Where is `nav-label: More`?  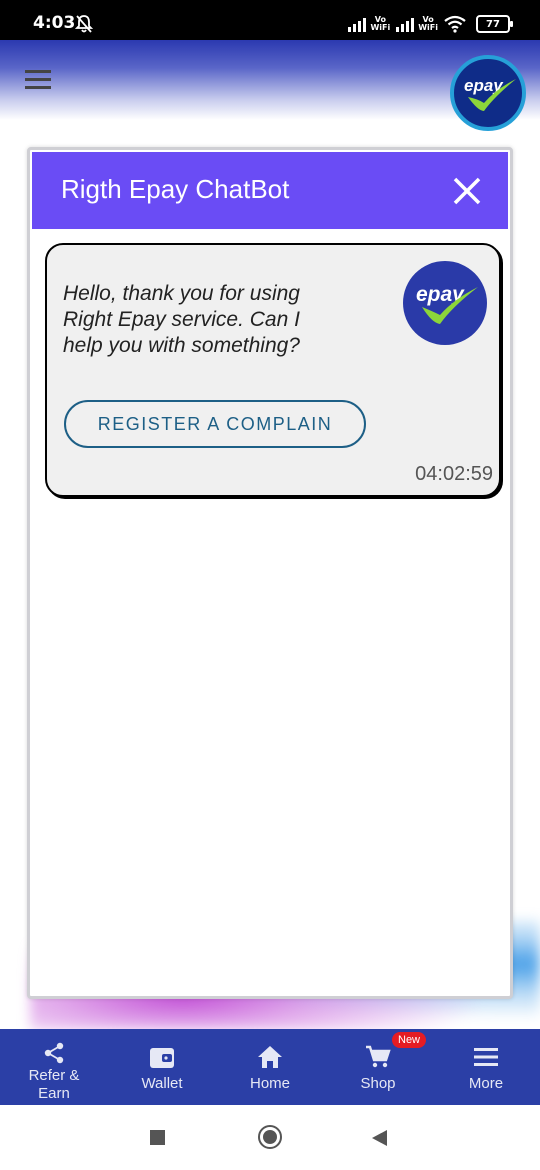
nav-label: More is located at coordinates (486, 1083).